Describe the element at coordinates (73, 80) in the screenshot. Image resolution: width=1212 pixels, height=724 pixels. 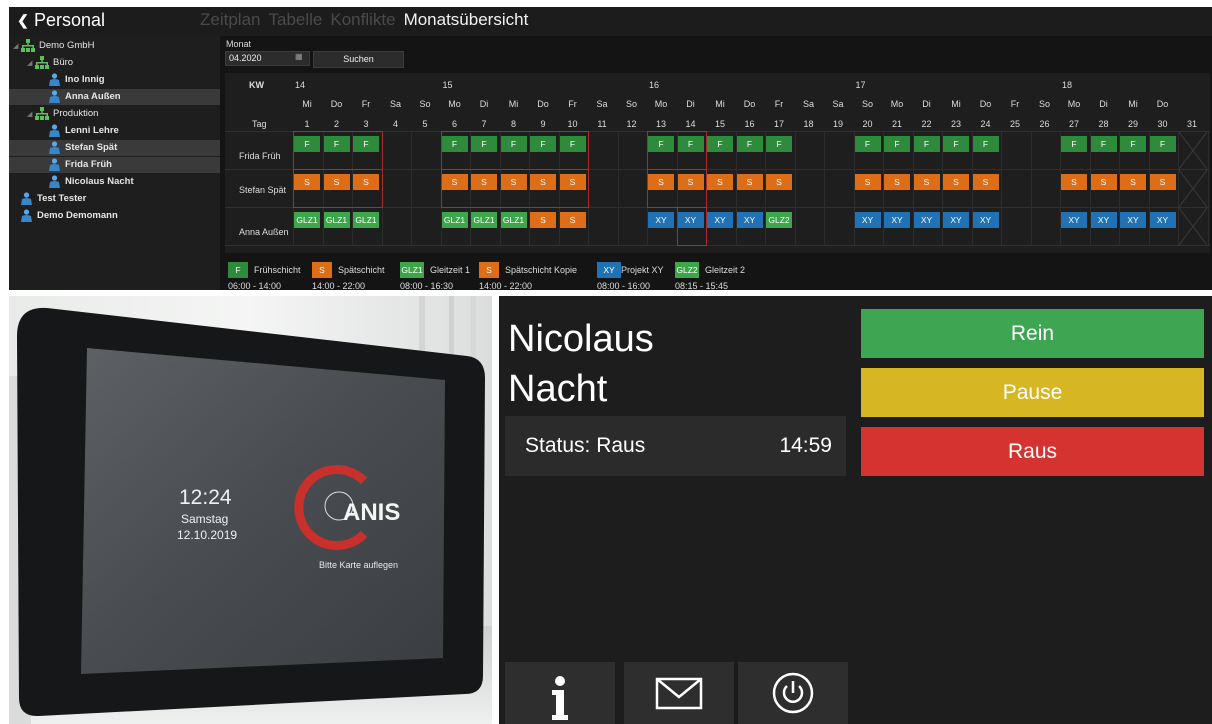
I see `tree-item: Ino Innig` at that location.